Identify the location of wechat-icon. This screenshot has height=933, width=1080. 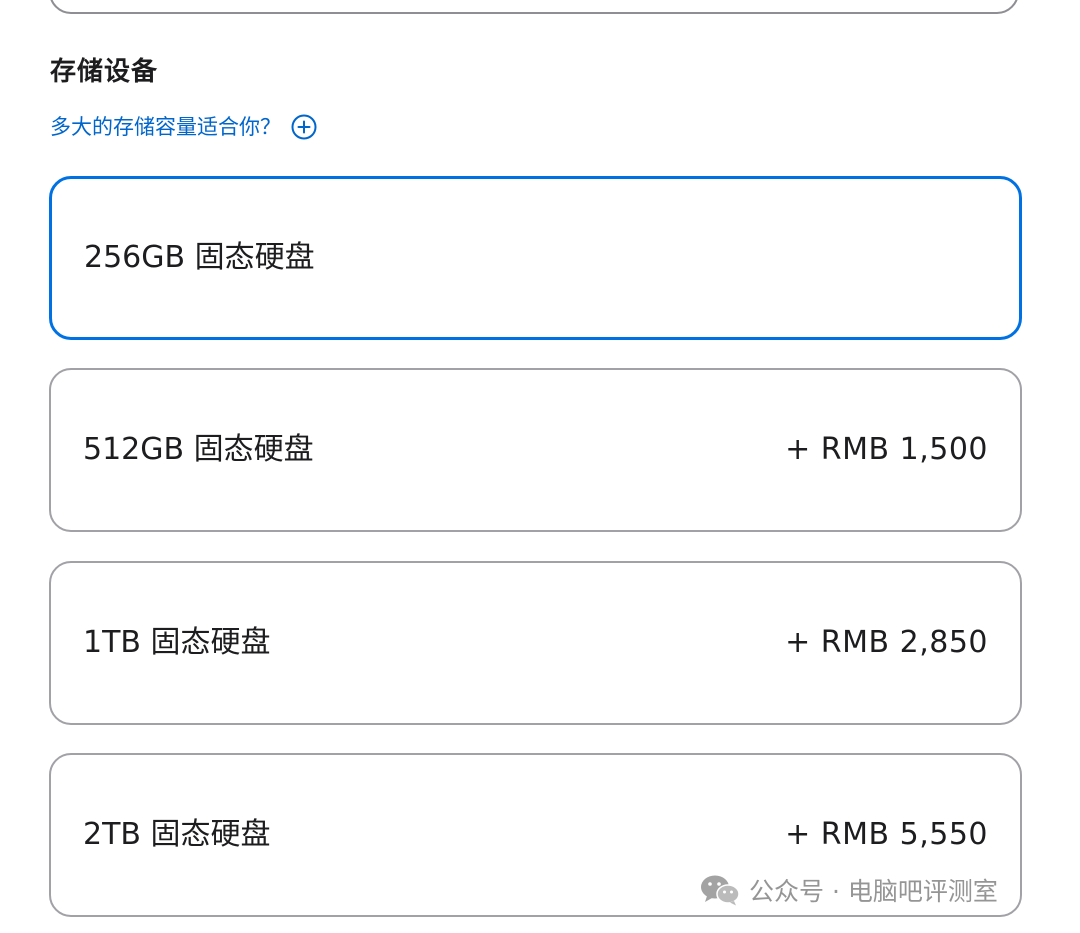
(720, 890).